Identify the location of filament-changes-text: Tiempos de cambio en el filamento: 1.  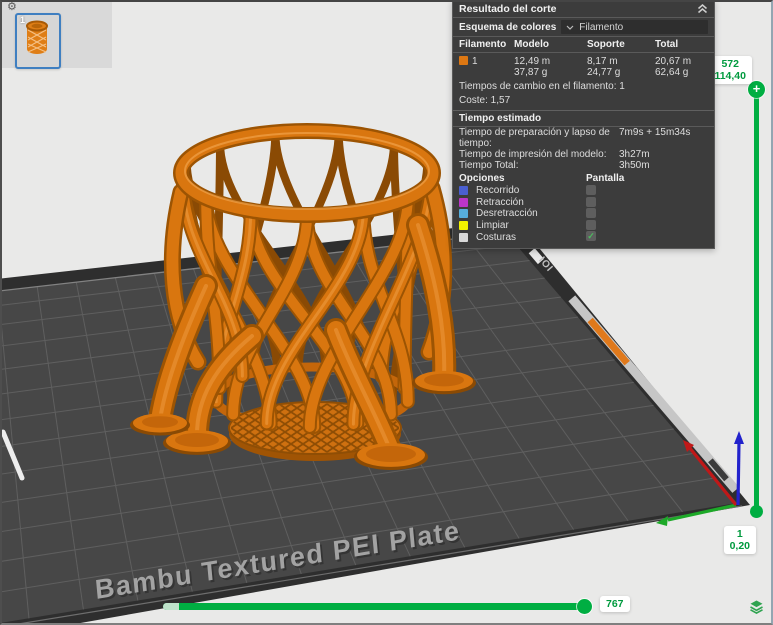
(542, 86).